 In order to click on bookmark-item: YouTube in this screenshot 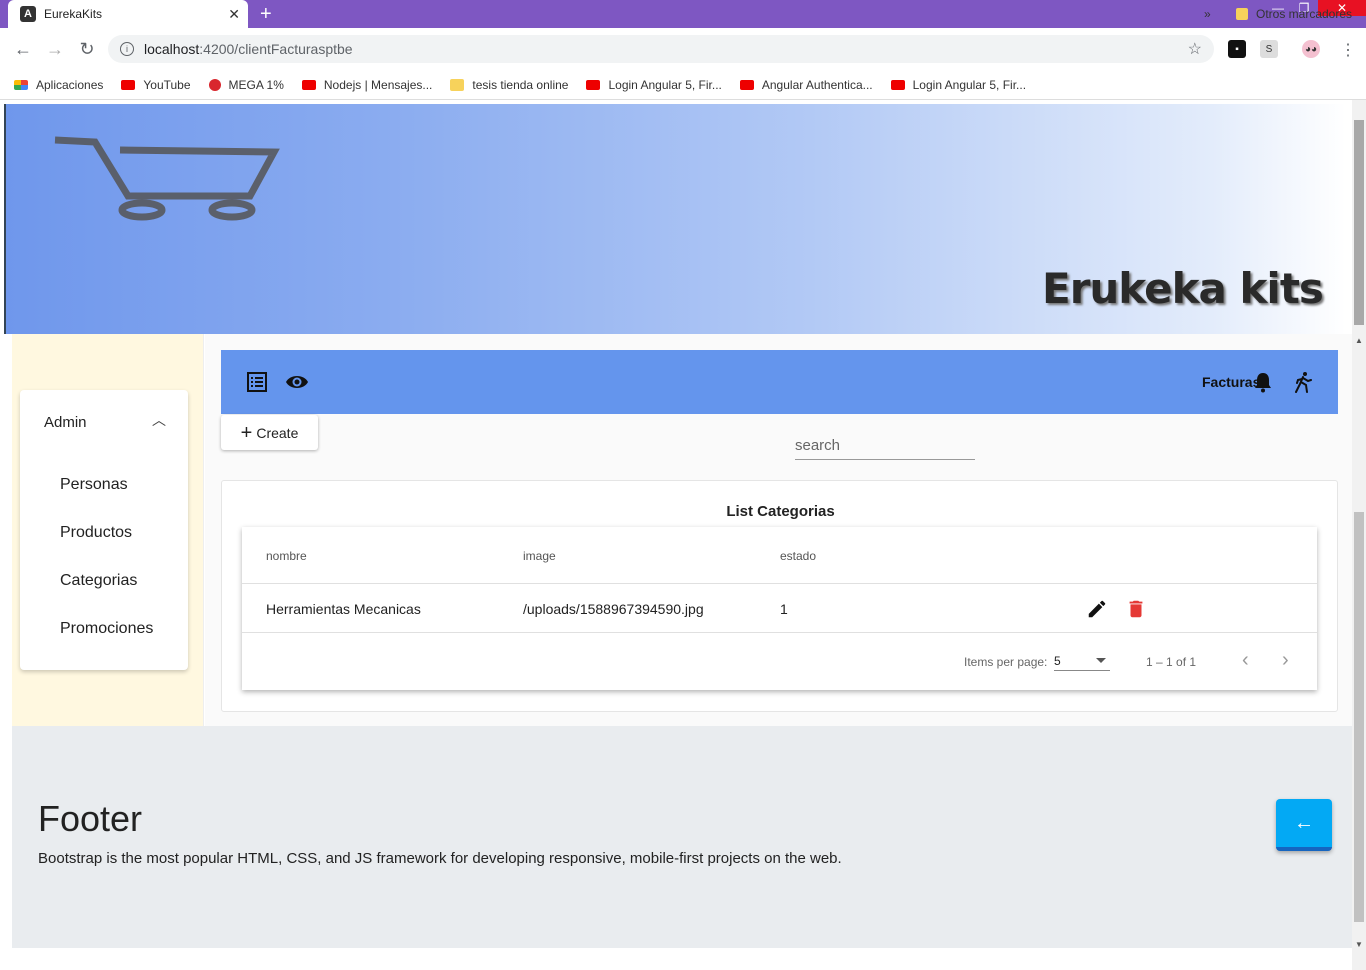, I will do `click(156, 84)`.